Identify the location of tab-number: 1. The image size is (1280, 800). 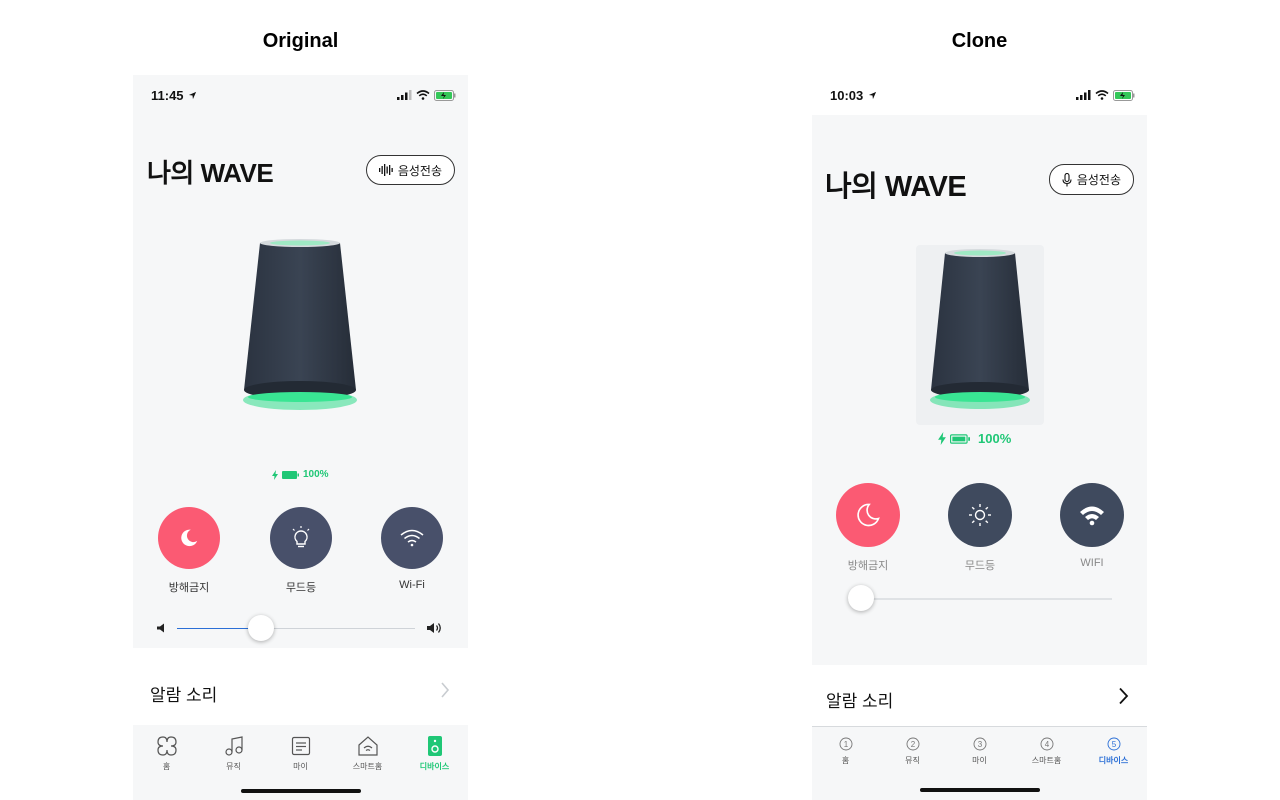
(845, 744).